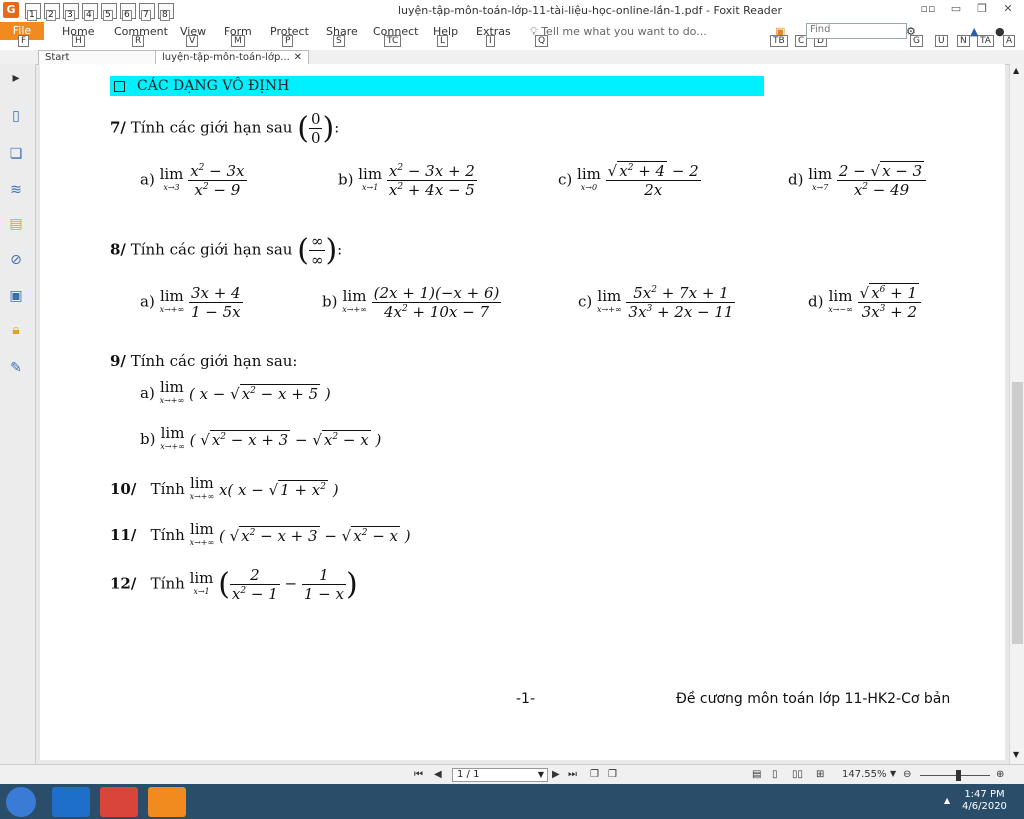 This screenshot has width=1024, height=819. Describe the element at coordinates (941, 41) in the screenshot. I see `key-tip-u: U` at that location.